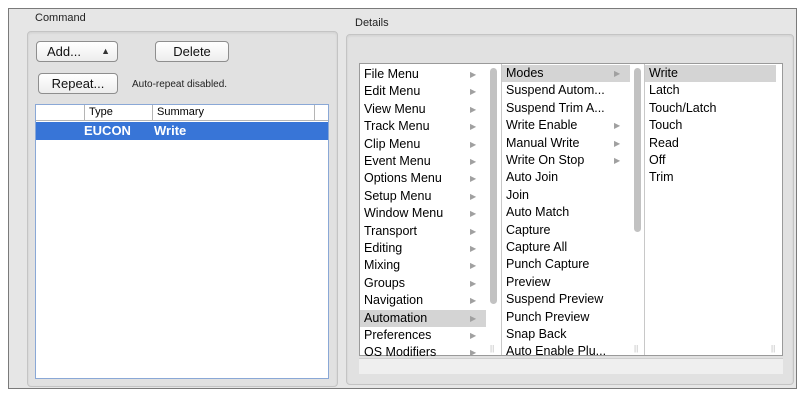  Describe the element at coordinates (566, 195) in the screenshot. I see `command-item: Join` at that location.